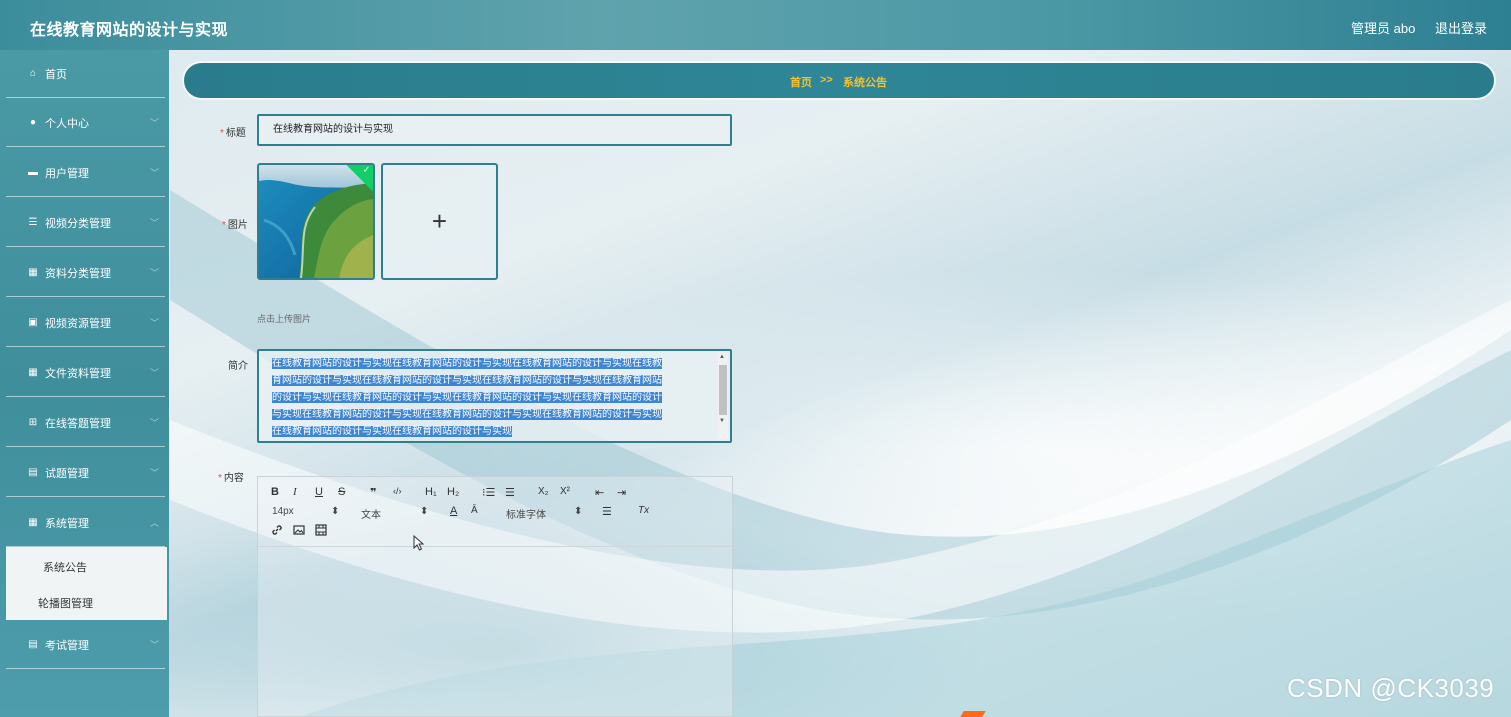 The width and height of the screenshot is (1511, 717). What do you see at coordinates (373, 492) in the screenshot?
I see `quote-button: ❞` at bounding box center [373, 492].